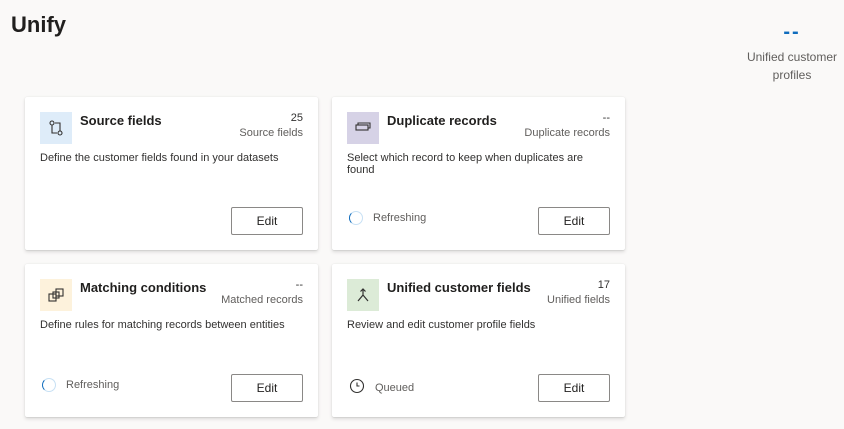 Image resolution: width=844 pixels, height=429 pixels. What do you see at coordinates (441, 325) in the screenshot?
I see `card-description: Review and edit customer profile fields` at bounding box center [441, 325].